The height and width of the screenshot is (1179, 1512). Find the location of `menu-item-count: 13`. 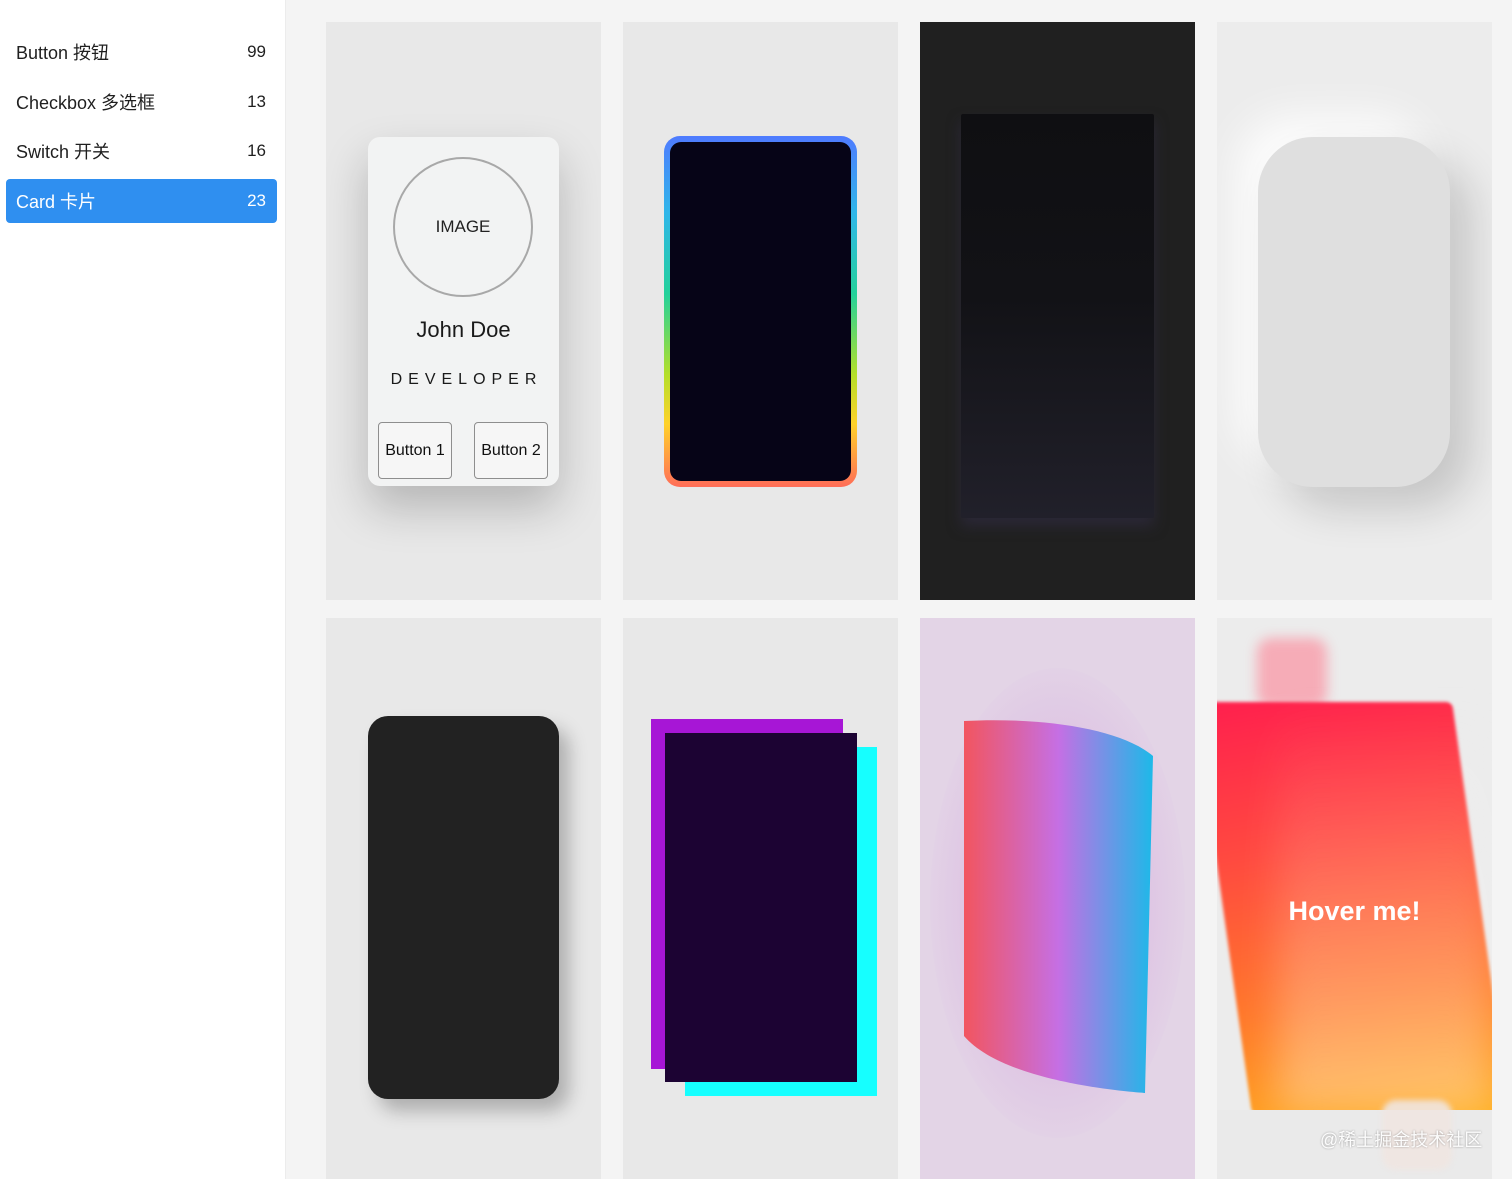

menu-item-count: 13 is located at coordinates (256, 101).